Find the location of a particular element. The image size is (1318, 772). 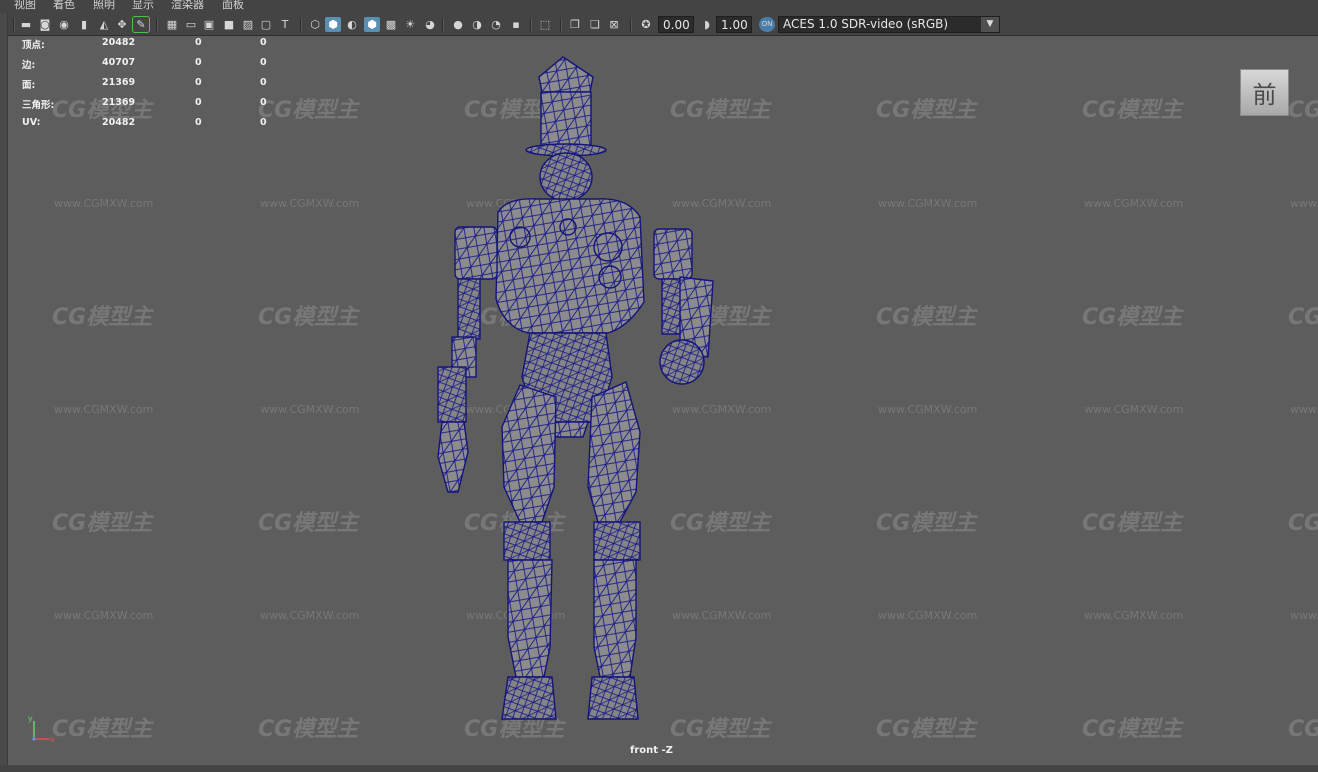

view-transform-dropdown: ACES 1.0 SDR-video (sRGB) ▼ is located at coordinates (889, 24).